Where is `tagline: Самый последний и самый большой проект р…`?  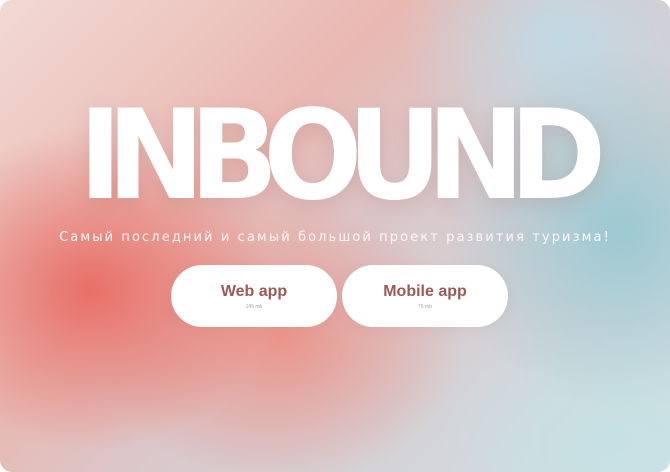
tagline: Самый последний и самый большой проект р… is located at coordinates (335, 237).